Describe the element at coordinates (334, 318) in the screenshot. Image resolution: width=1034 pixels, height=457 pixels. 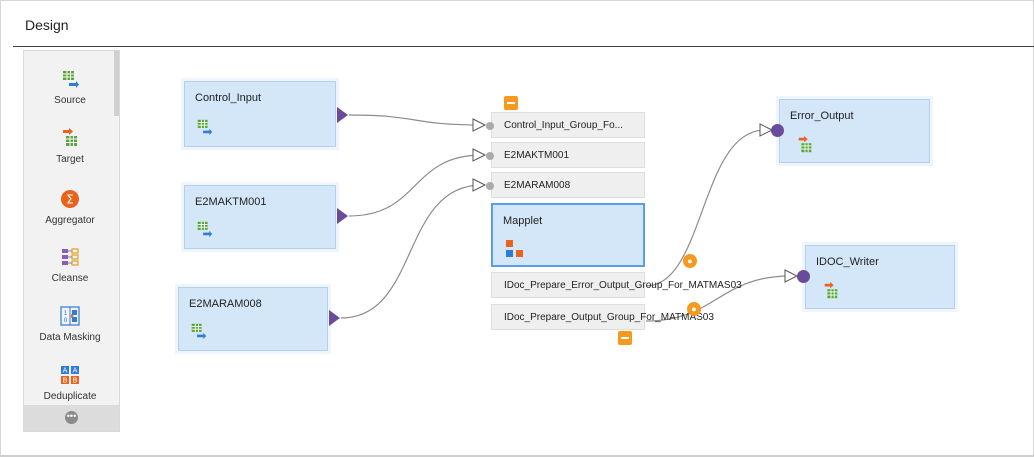
I see `output-port-e2maram008` at that location.